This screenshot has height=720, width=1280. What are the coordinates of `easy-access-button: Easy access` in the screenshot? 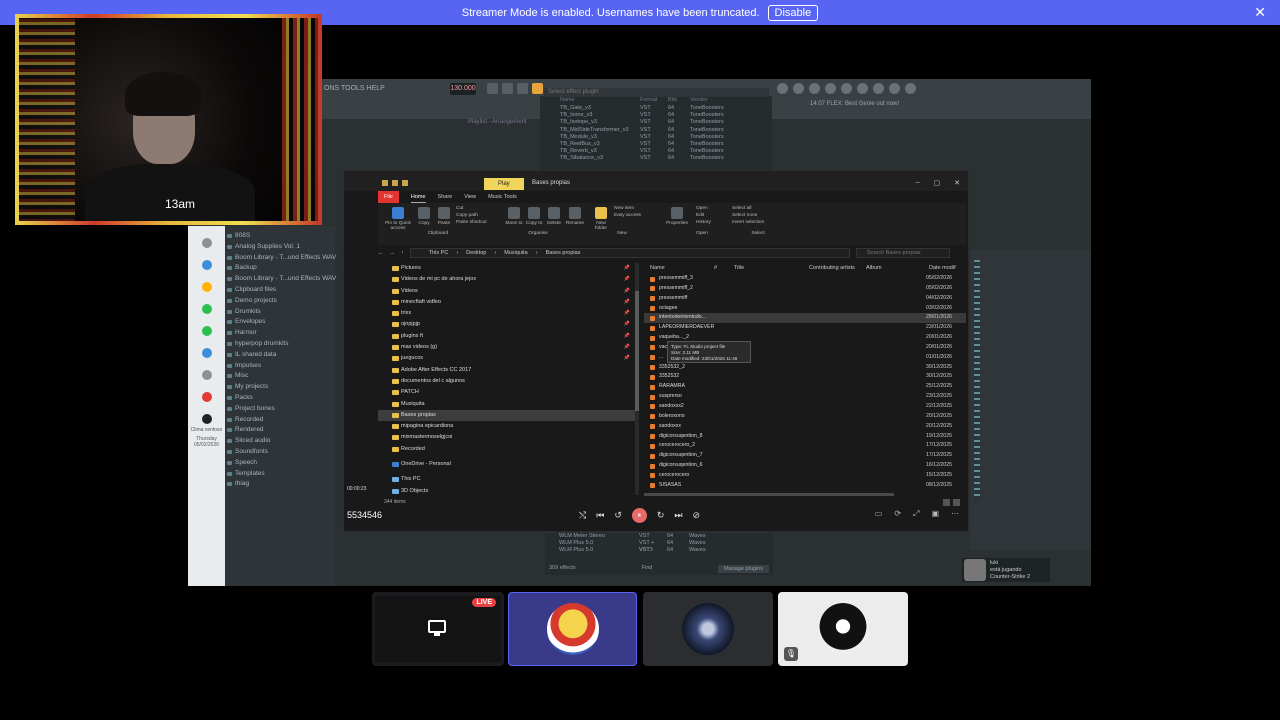 It's located at (636, 215).